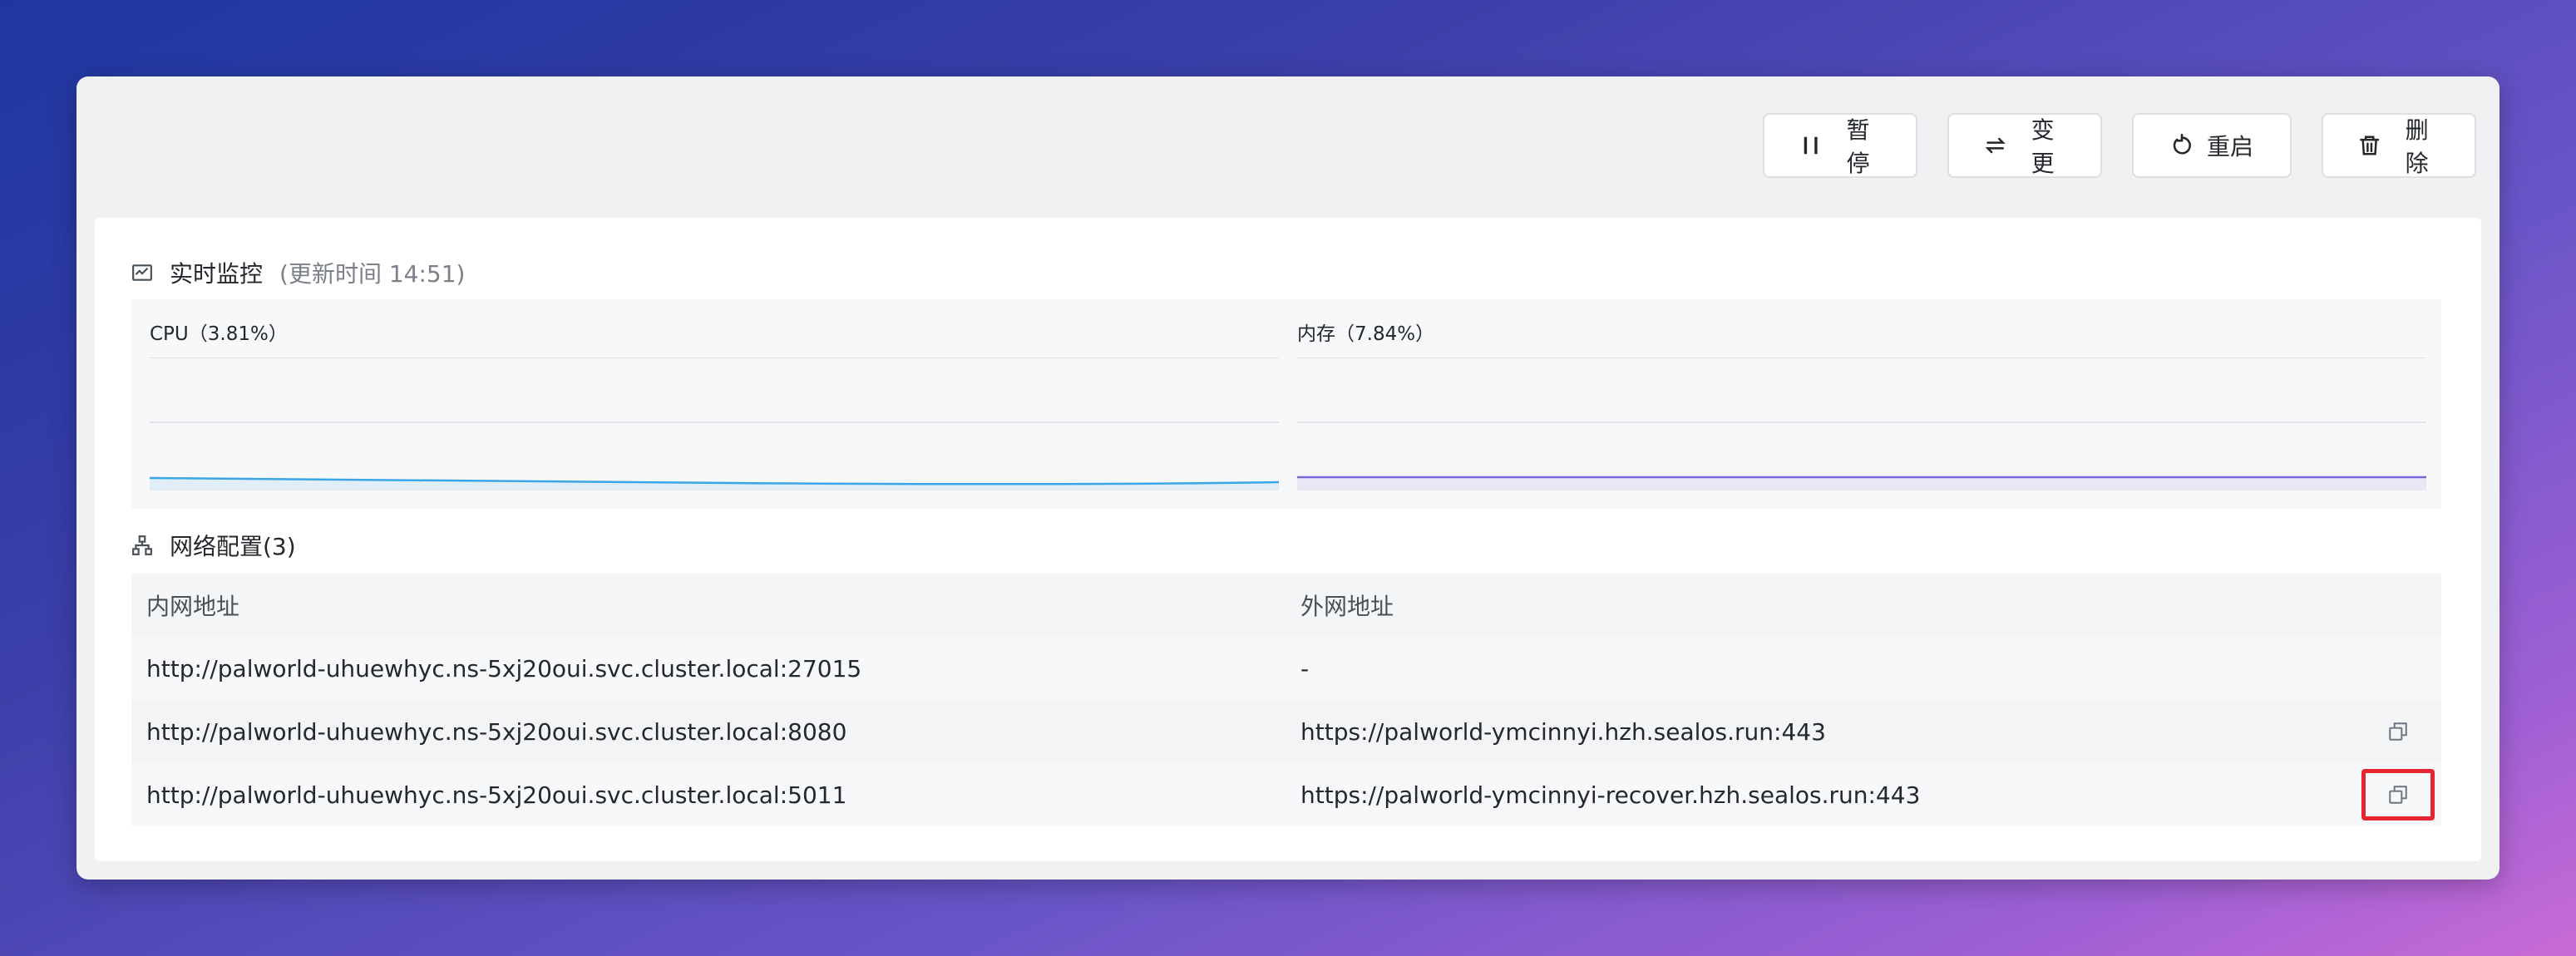 This screenshot has width=2576, height=956. Describe the element at coordinates (1840, 145) in the screenshot. I see `pause-button: 暂停` at that location.